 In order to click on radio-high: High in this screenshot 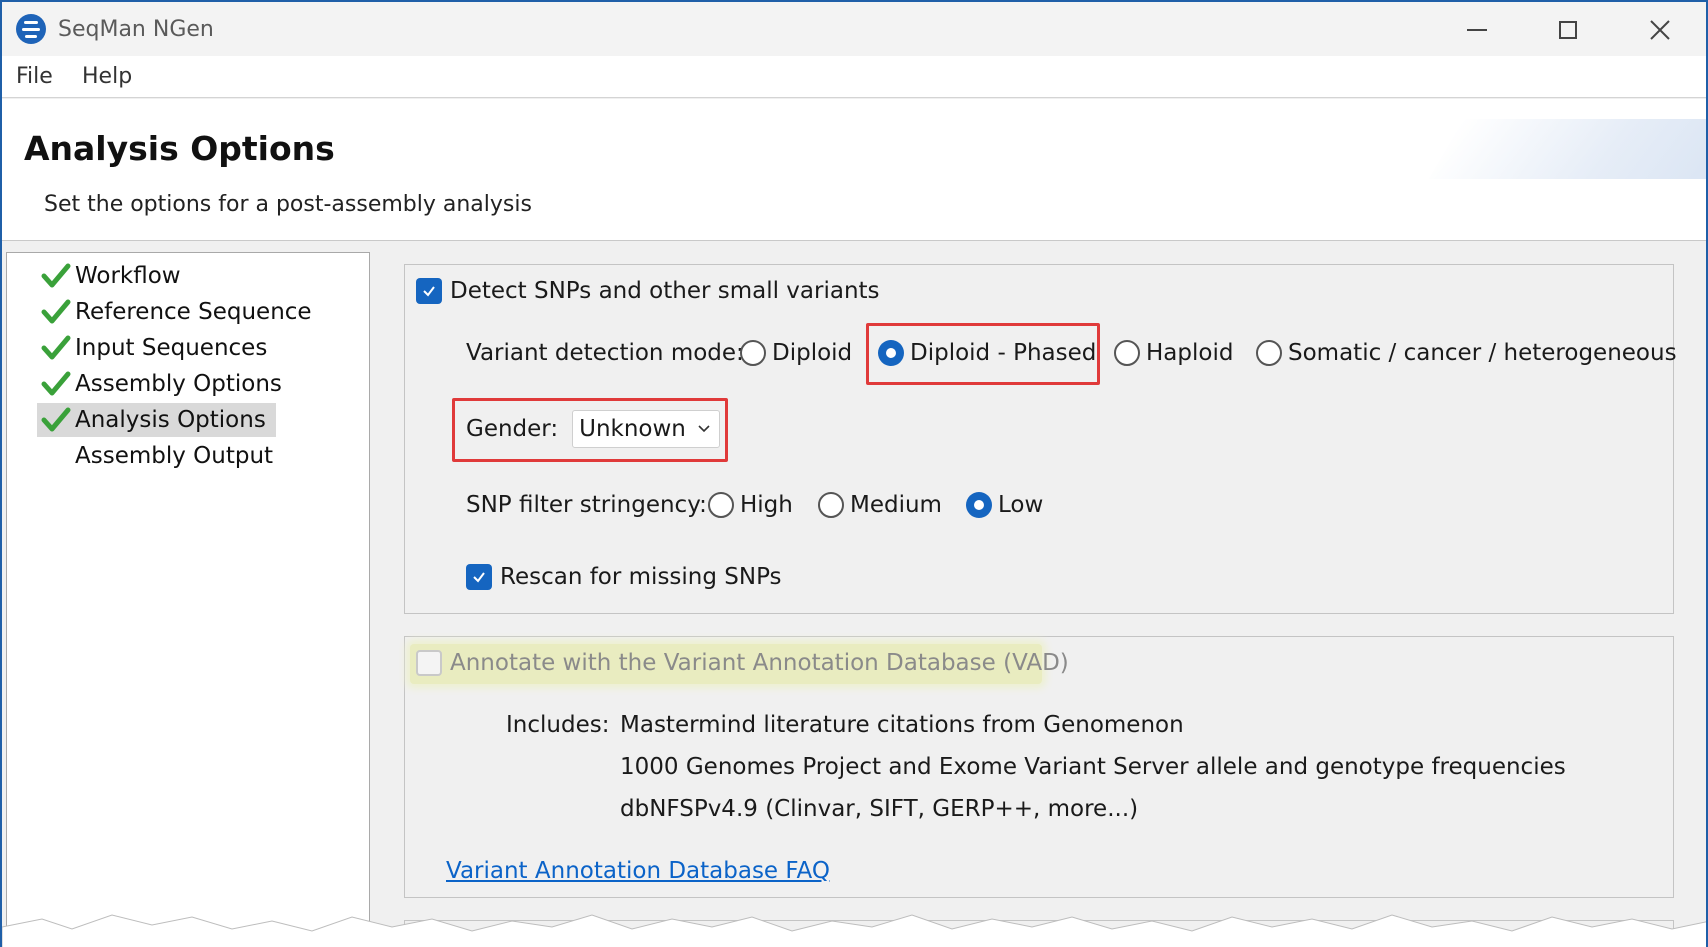, I will do `click(750, 505)`.